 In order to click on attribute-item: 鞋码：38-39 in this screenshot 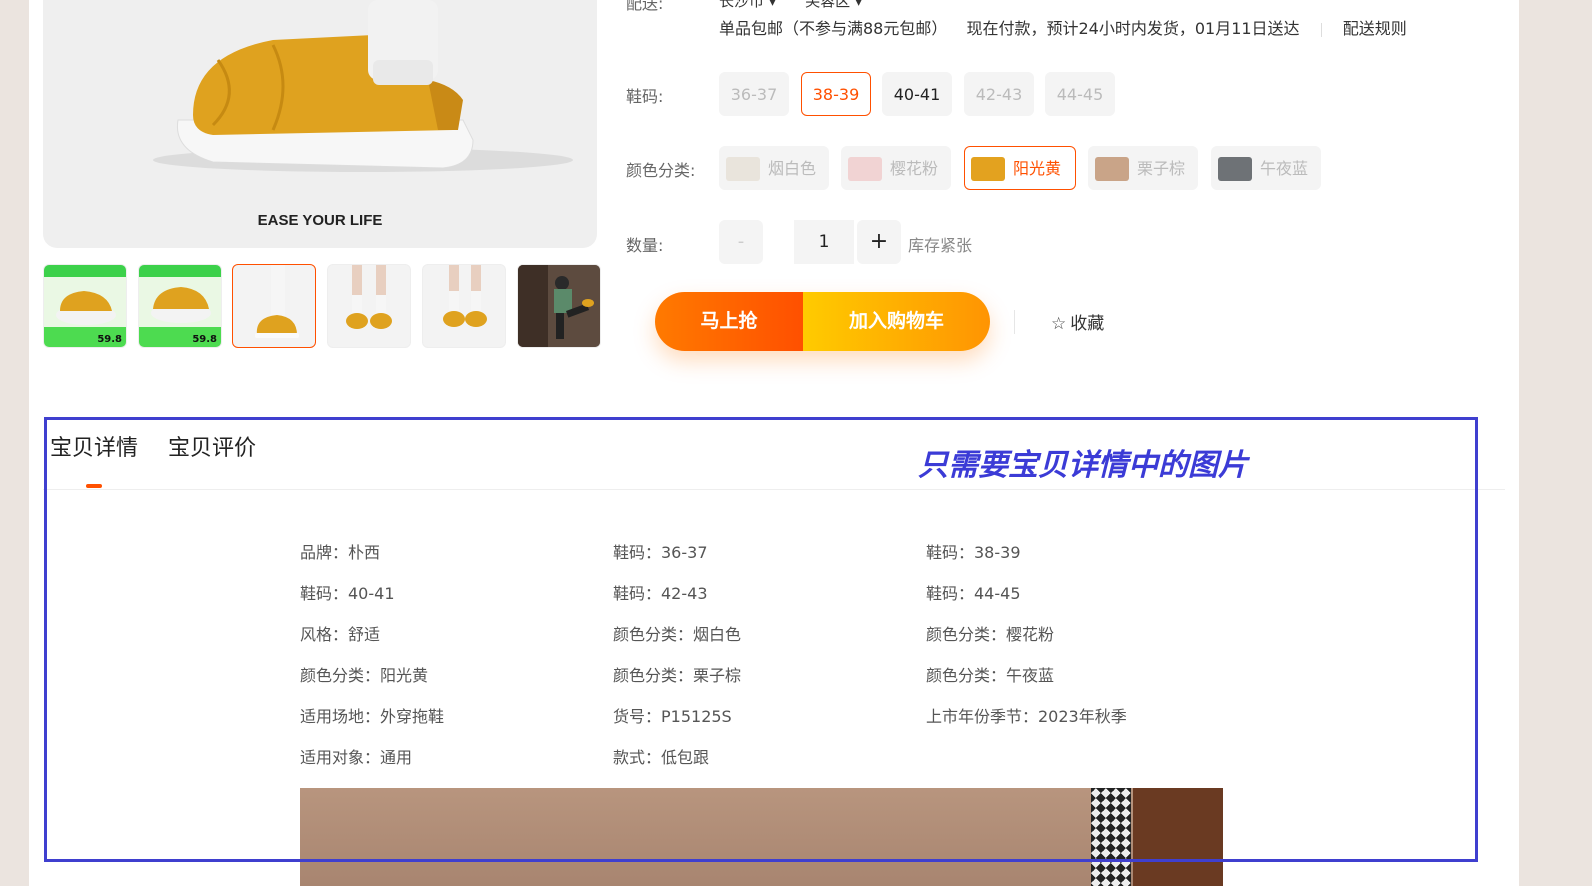, I will do `click(973, 552)`.